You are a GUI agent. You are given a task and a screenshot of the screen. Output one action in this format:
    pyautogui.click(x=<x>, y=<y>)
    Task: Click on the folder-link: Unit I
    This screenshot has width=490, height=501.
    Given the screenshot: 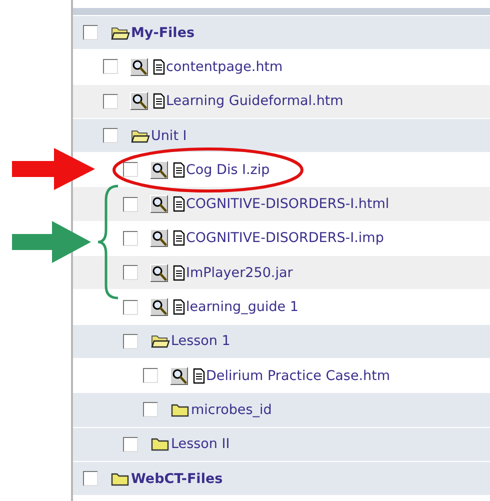 What is the action you would take?
    pyautogui.click(x=169, y=136)
    